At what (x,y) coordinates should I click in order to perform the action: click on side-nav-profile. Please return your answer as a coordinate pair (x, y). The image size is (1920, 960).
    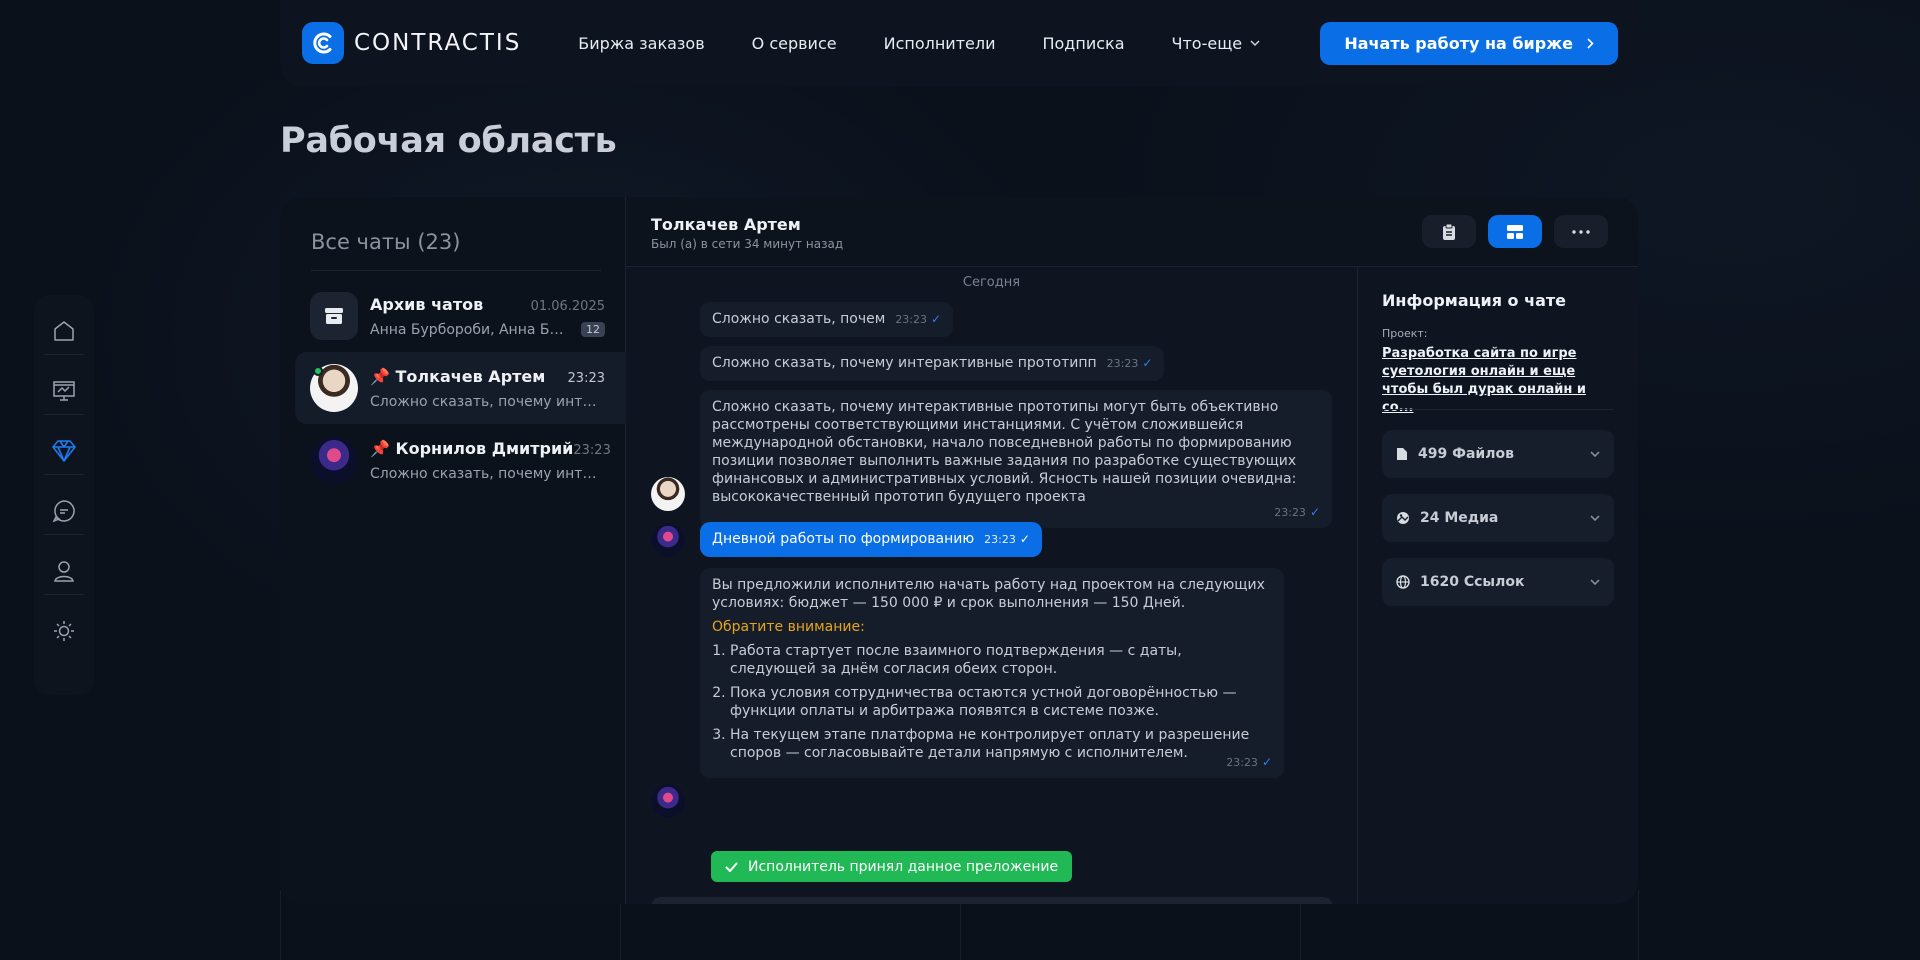
    Looking at the image, I should click on (64, 571).